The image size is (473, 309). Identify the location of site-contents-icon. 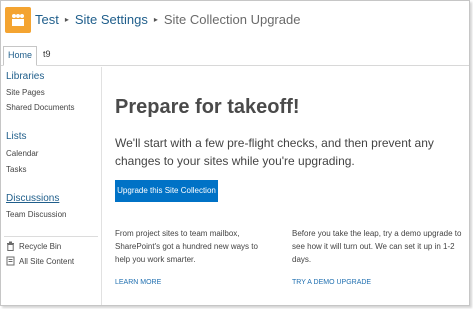
(10, 261).